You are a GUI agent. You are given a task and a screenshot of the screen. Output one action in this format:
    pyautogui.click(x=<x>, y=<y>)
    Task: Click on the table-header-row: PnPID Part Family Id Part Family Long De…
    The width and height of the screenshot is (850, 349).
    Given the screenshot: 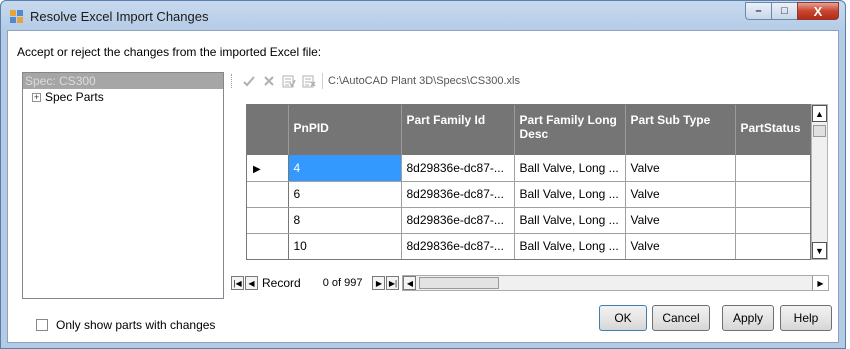 What is the action you would take?
    pyautogui.click(x=528, y=130)
    